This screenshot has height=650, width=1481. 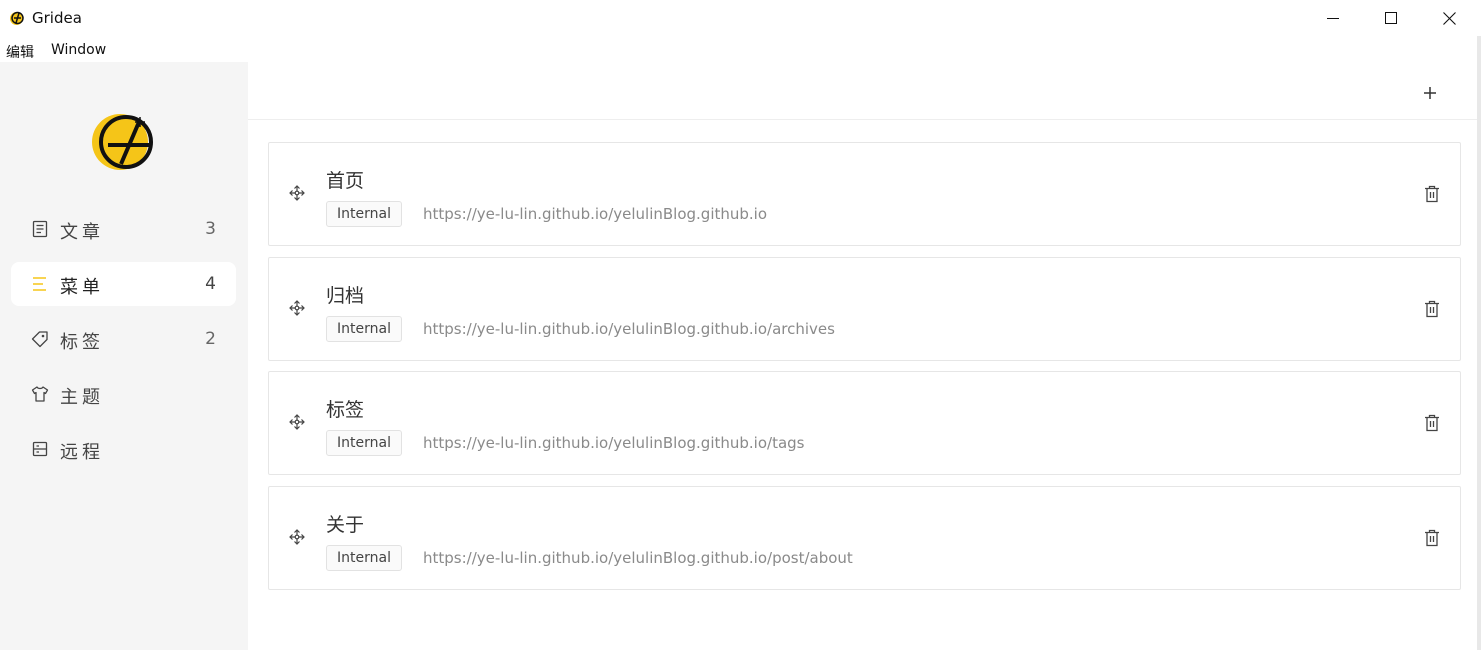 What do you see at coordinates (210, 339) in the screenshot?
I see `sidebar-item-count: 2` at bounding box center [210, 339].